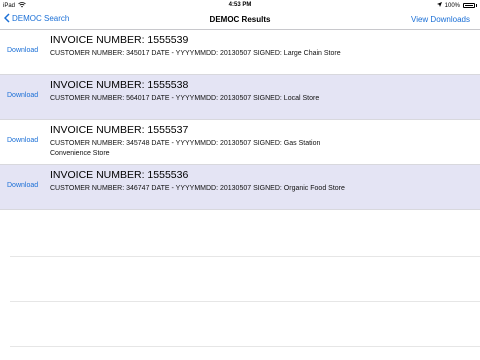  What do you see at coordinates (119, 130) in the screenshot?
I see `invoice-number: INVOICE NUMBER: 1555537` at bounding box center [119, 130].